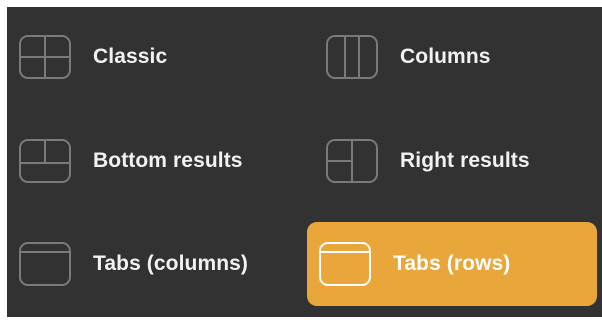  Describe the element at coordinates (45, 161) in the screenshot. I see `bottom-results-layout-icon` at that location.